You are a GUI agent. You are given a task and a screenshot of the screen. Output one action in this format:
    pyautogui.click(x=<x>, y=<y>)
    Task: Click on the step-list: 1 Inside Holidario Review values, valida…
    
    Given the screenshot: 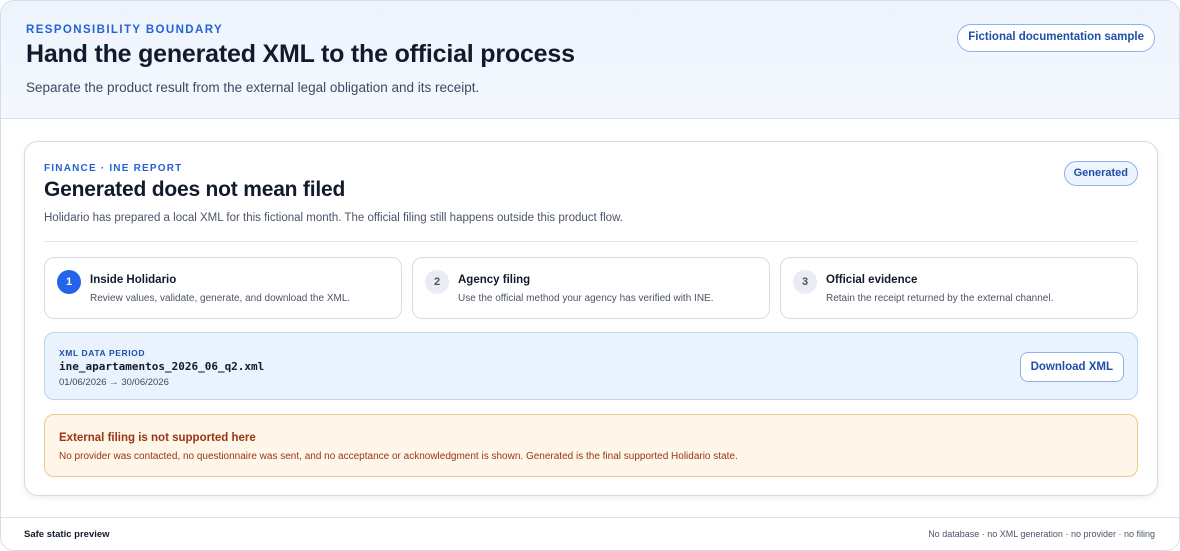 What is the action you would take?
    pyautogui.click(x=591, y=288)
    